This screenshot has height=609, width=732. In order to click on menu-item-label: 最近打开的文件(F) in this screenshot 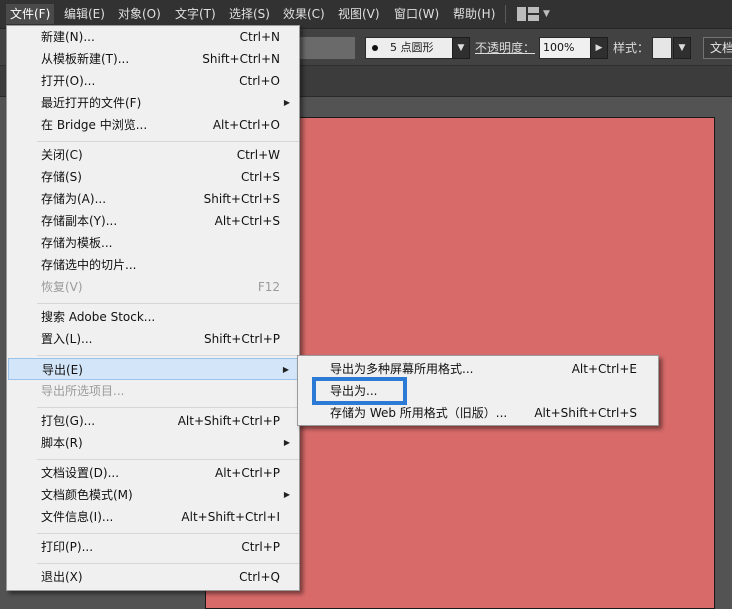, I will do `click(91, 103)`.